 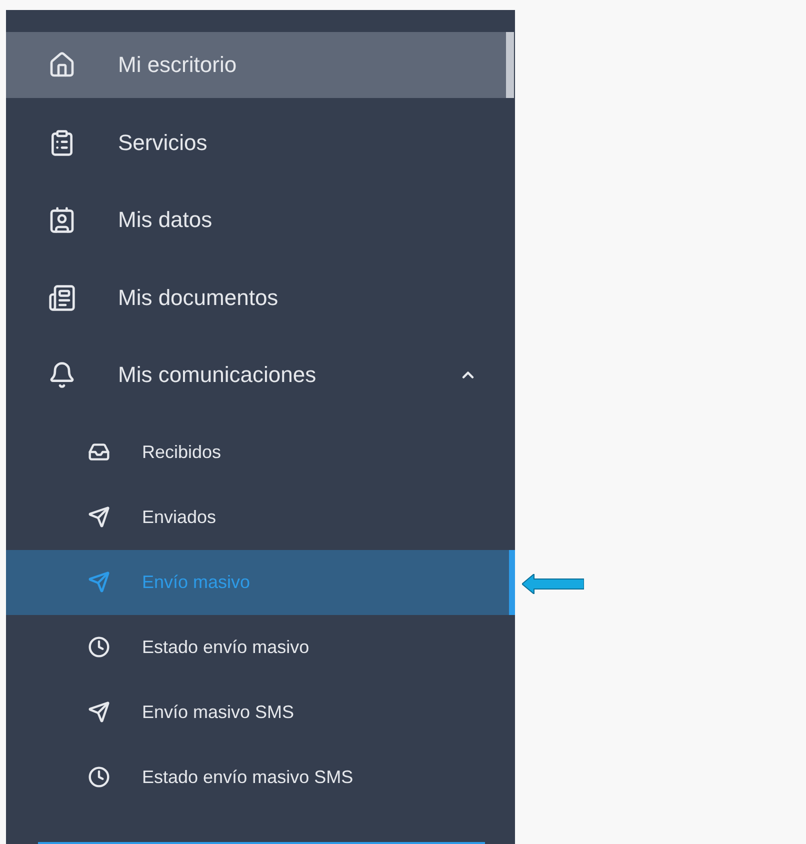 I want to click on sidebar-item: Servicios, so click(x=256, y=143).